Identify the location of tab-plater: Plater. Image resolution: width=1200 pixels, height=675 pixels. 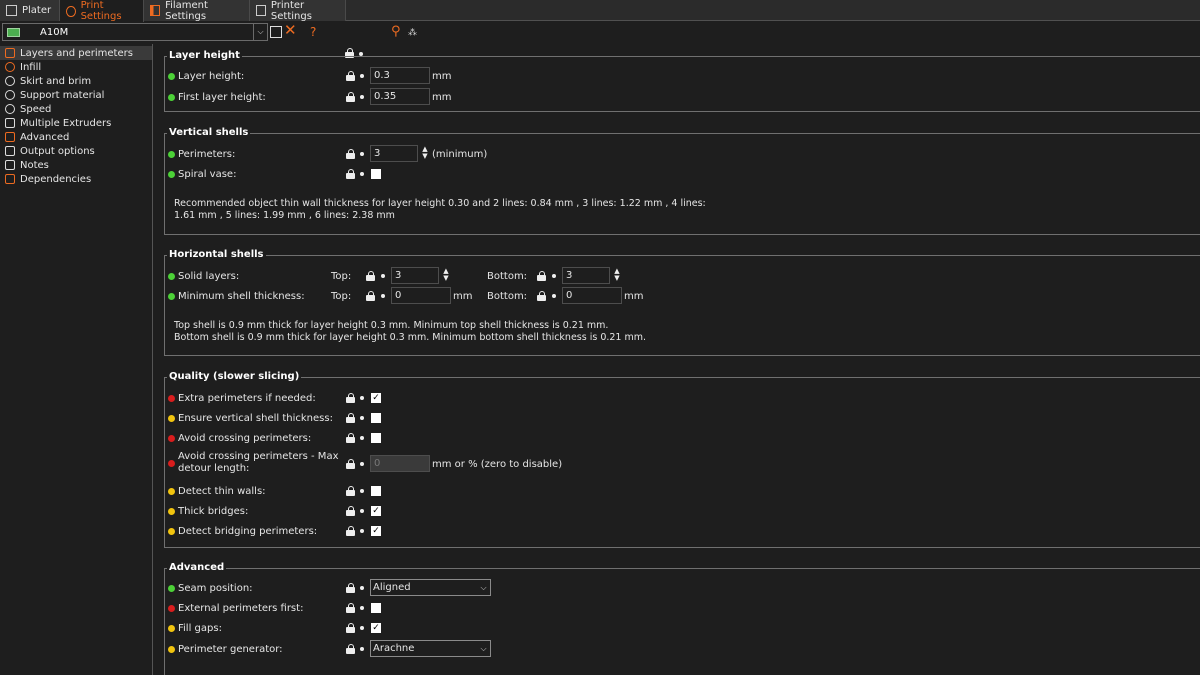
(30, 10).